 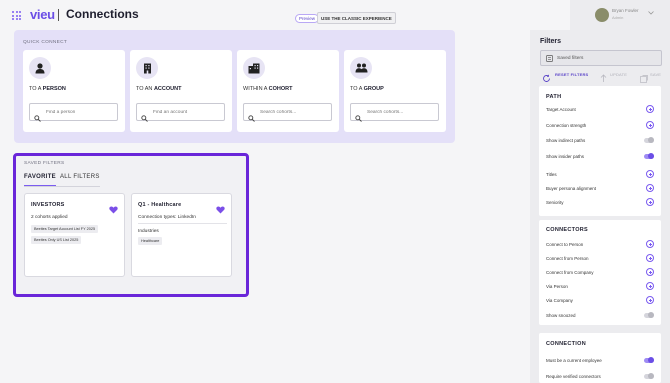 What do you see at coordinates (600, 156) in the screenshot?
I see `filter-row-show-insider-paths: Show insider paths` at bounding box center [600, 156].